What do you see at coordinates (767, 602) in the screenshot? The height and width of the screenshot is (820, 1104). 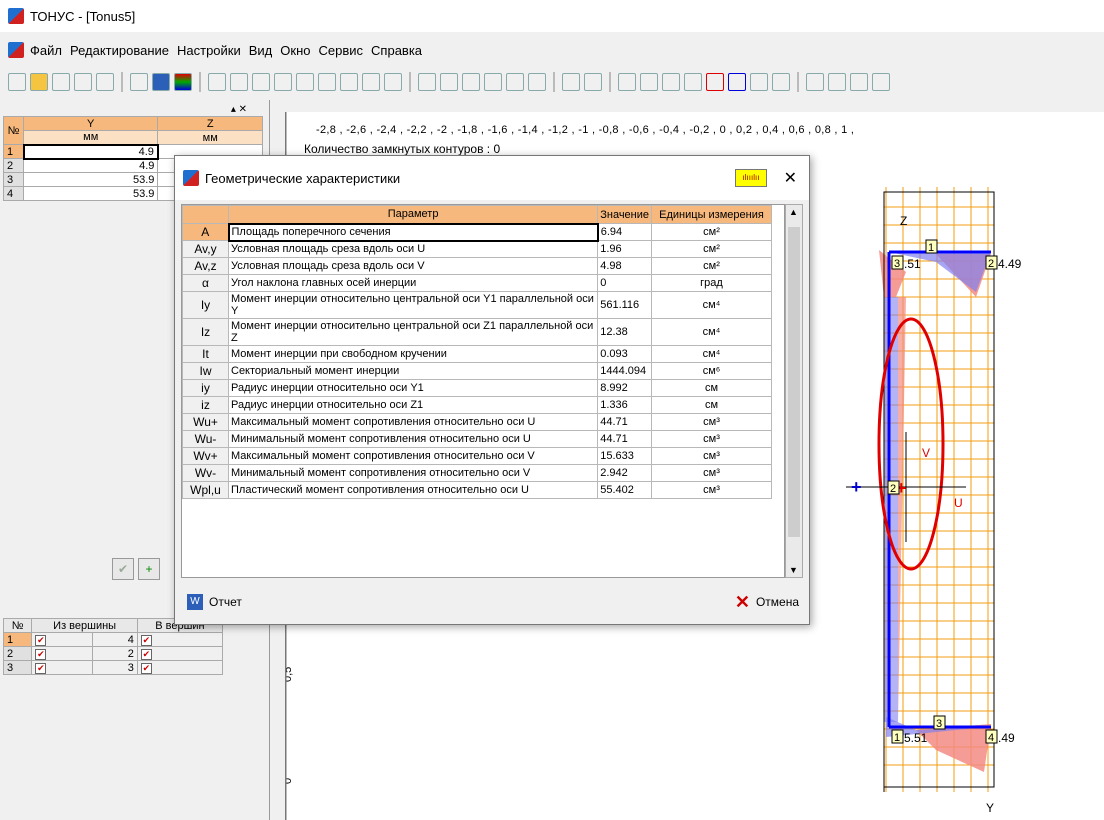 I see `cancel-button: ✕ Отмена` at bounding box center [767, 602].